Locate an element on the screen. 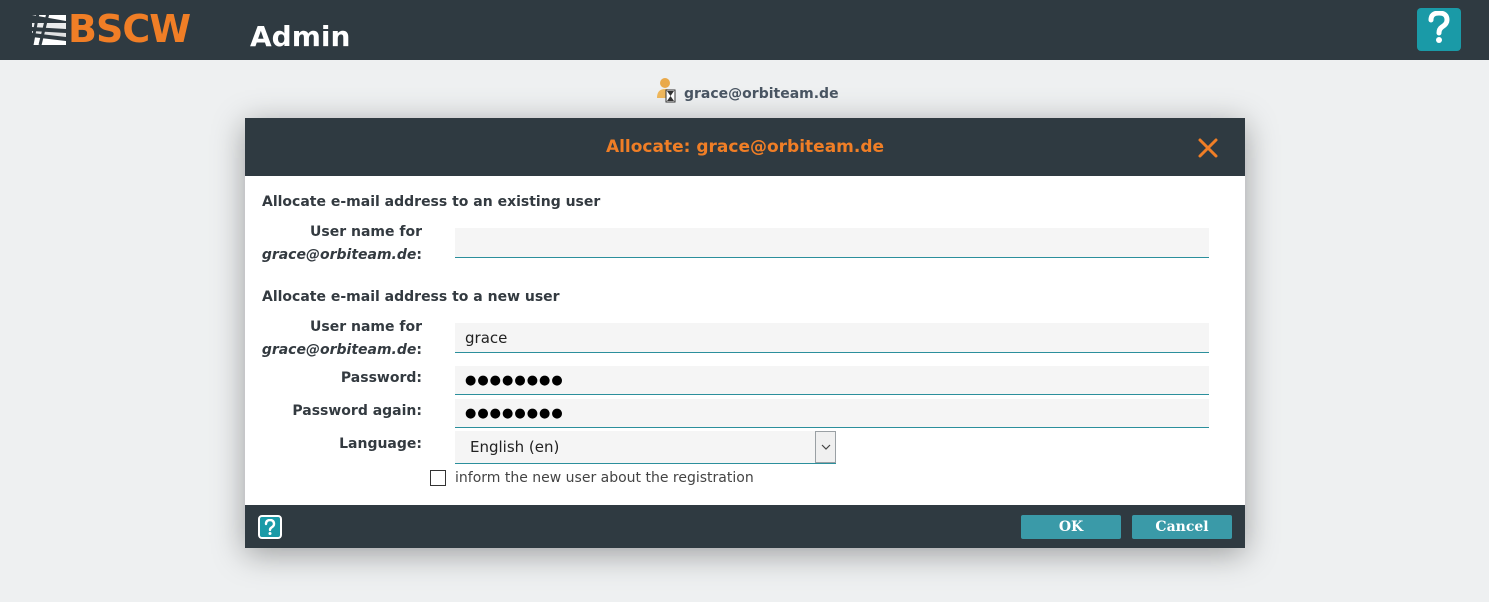  top-bar: BSCW Admin is located at coordinates (744, 30).